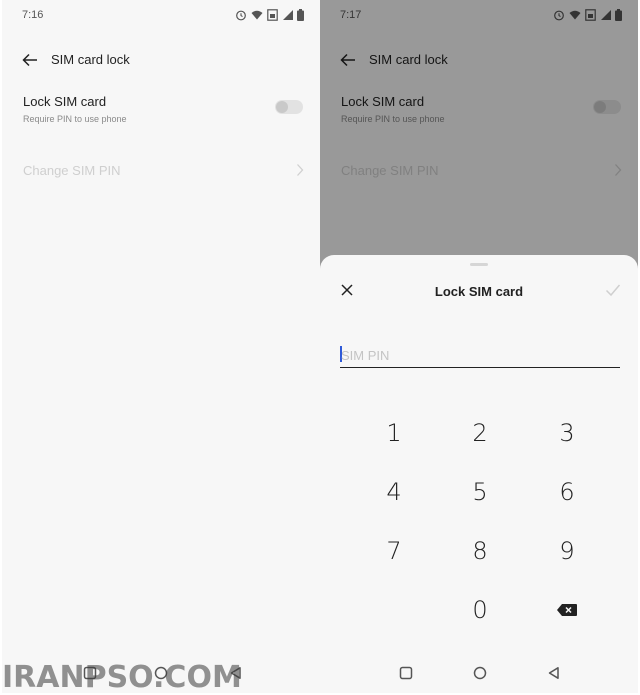 The height and width of the screenshot is (695, 640). I want to click on status-icons, so click(269, 15).